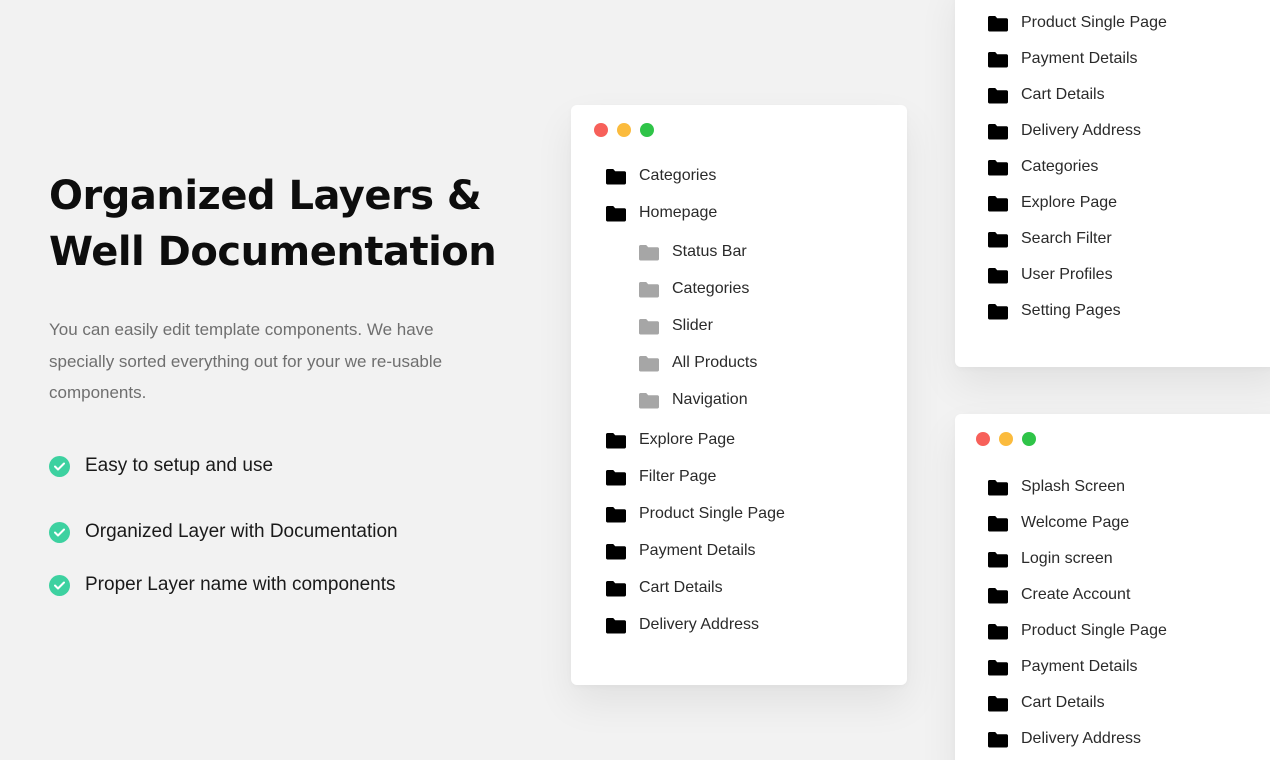  Describe the element at coordinates (240, 584) in the screenshot. I see `feature-label: Proper Layer name with components` at that location.